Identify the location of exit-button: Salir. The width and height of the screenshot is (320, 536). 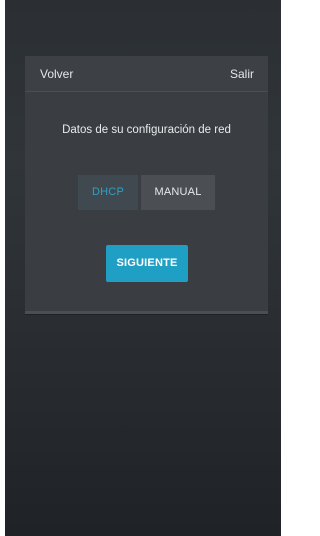
(242, 74).